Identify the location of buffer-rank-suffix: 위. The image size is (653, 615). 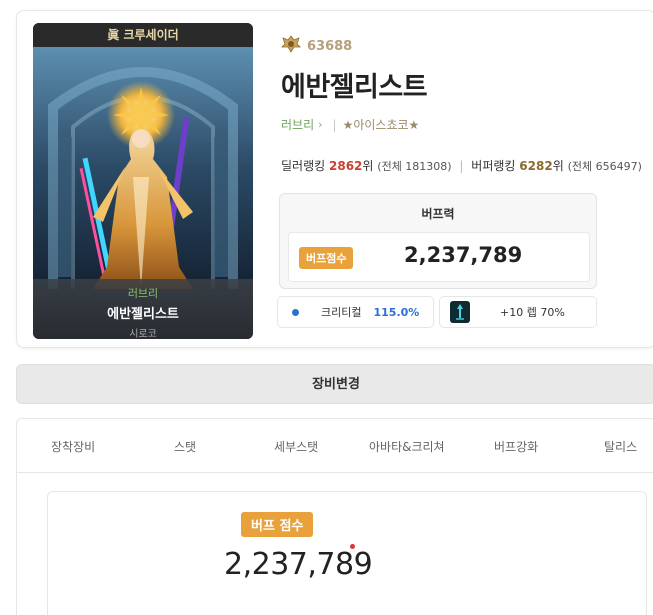
(558, 166).